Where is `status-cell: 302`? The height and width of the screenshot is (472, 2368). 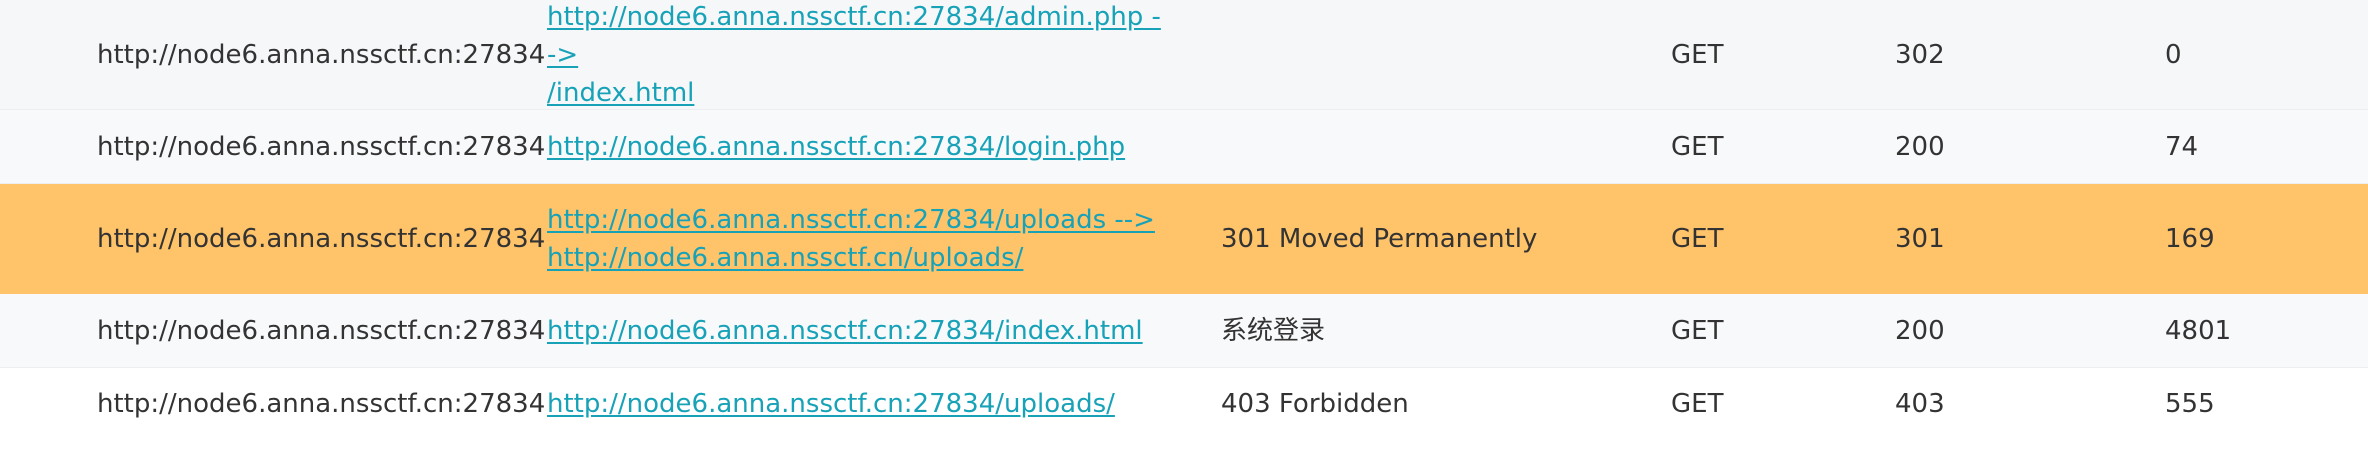 status-cell: 302 is located at coordinates (1920, 54).